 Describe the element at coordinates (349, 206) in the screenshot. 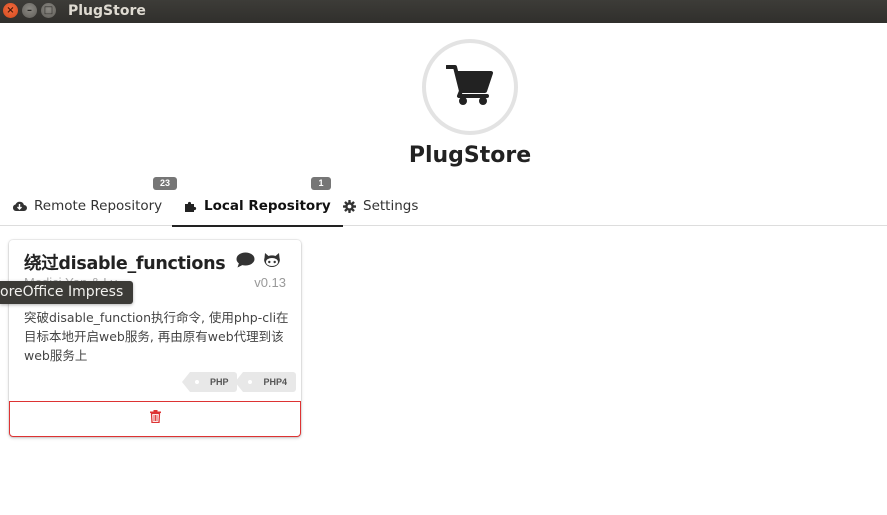

I see `gear-icon` at that location.